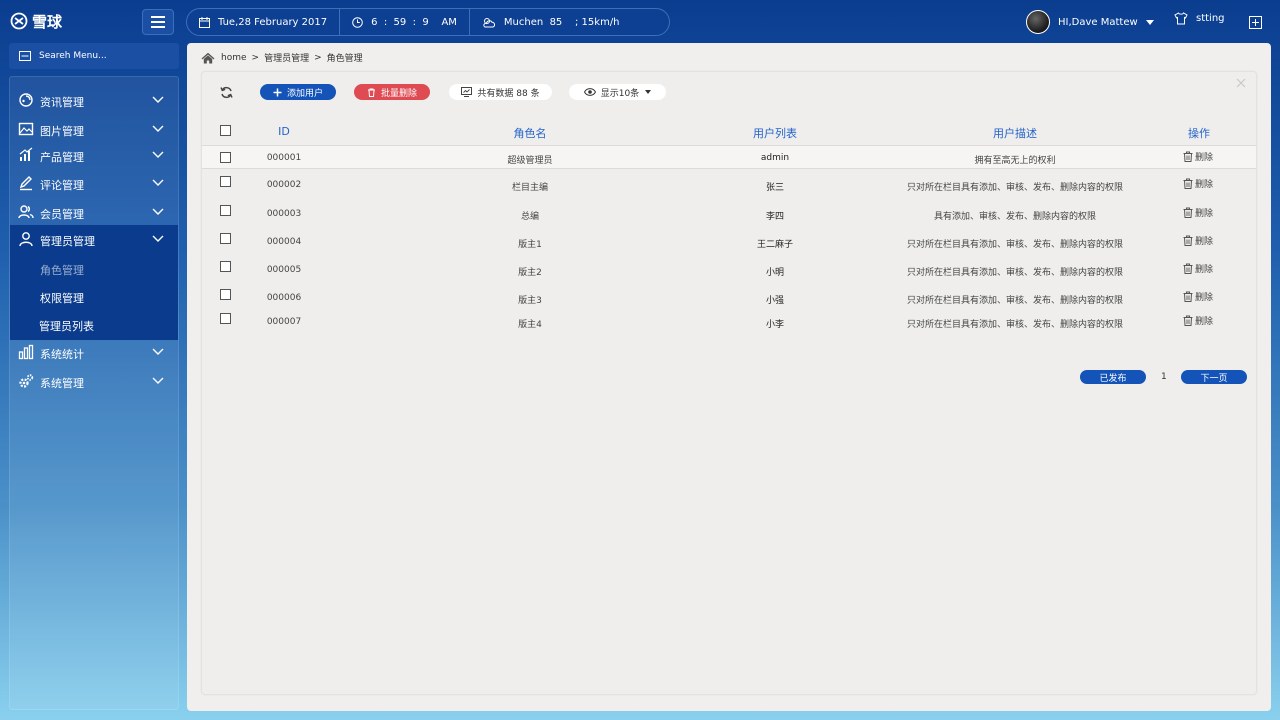 Image resolution: width=1280 pixels, height=720 pixels. What do you see at coordinates (94, 212) in the screenshot?
I see `sidebar-item-members: 会员管理` at bounding box center [94, 212].